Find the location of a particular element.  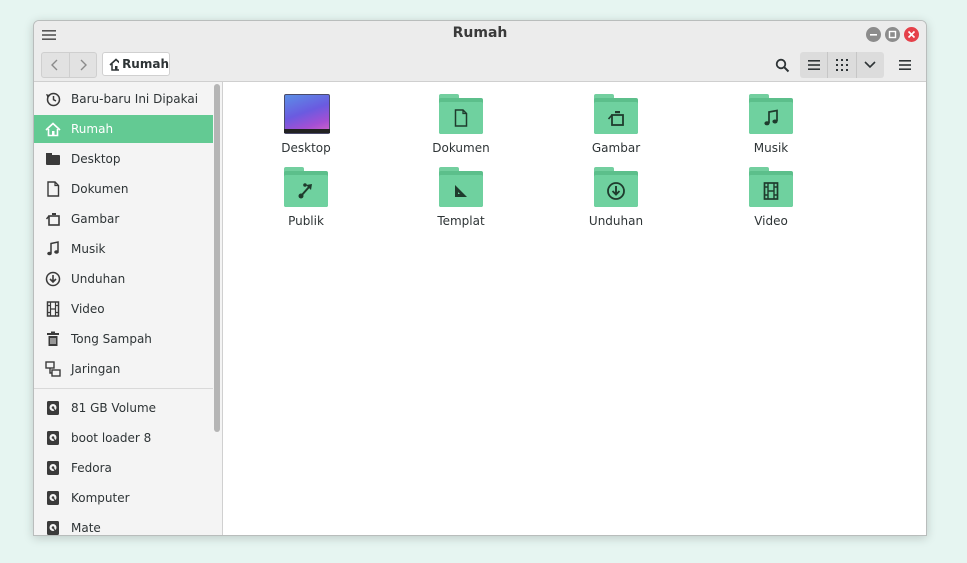

file-item-videos: Video is located at coordinates (771, 196).